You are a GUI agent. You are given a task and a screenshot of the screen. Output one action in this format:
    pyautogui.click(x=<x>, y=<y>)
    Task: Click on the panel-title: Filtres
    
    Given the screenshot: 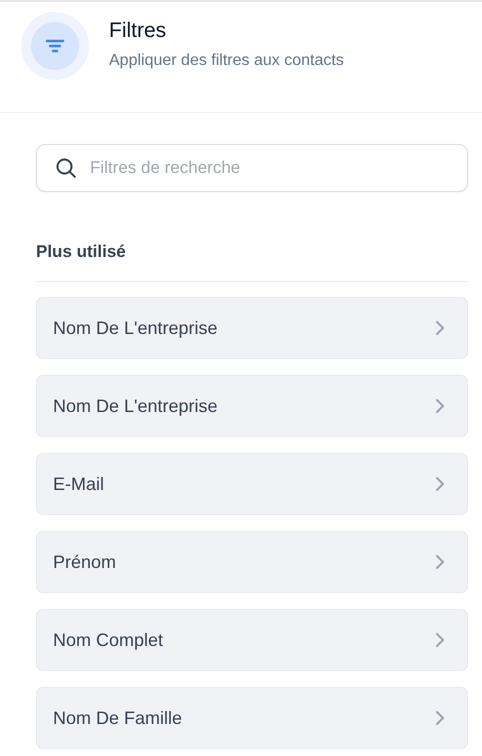 What is the action you would take?
    pyautogui.click(x=138, y=31)
    